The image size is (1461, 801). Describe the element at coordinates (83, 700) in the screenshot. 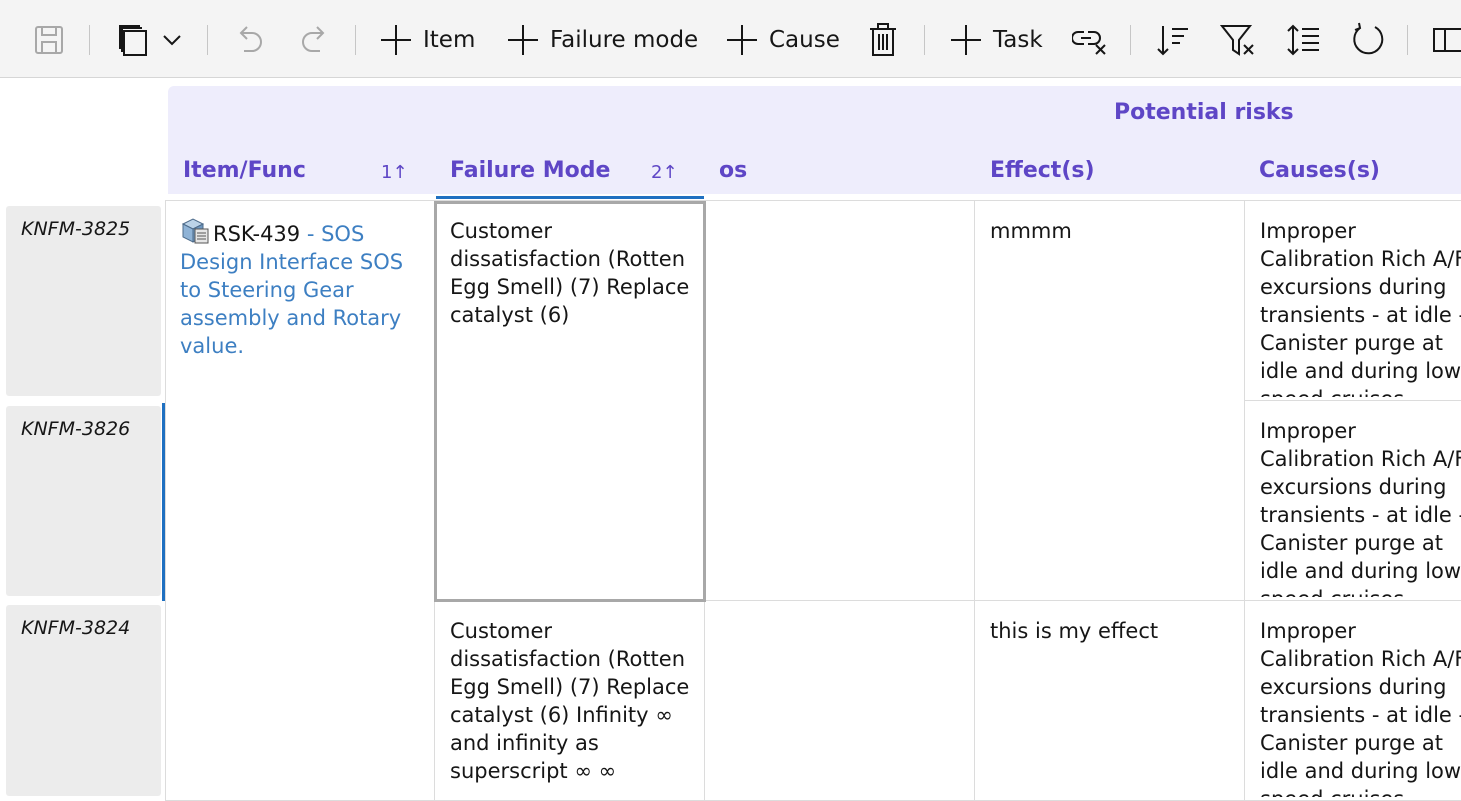

I see `row-label: KNFM-3824` at that location.